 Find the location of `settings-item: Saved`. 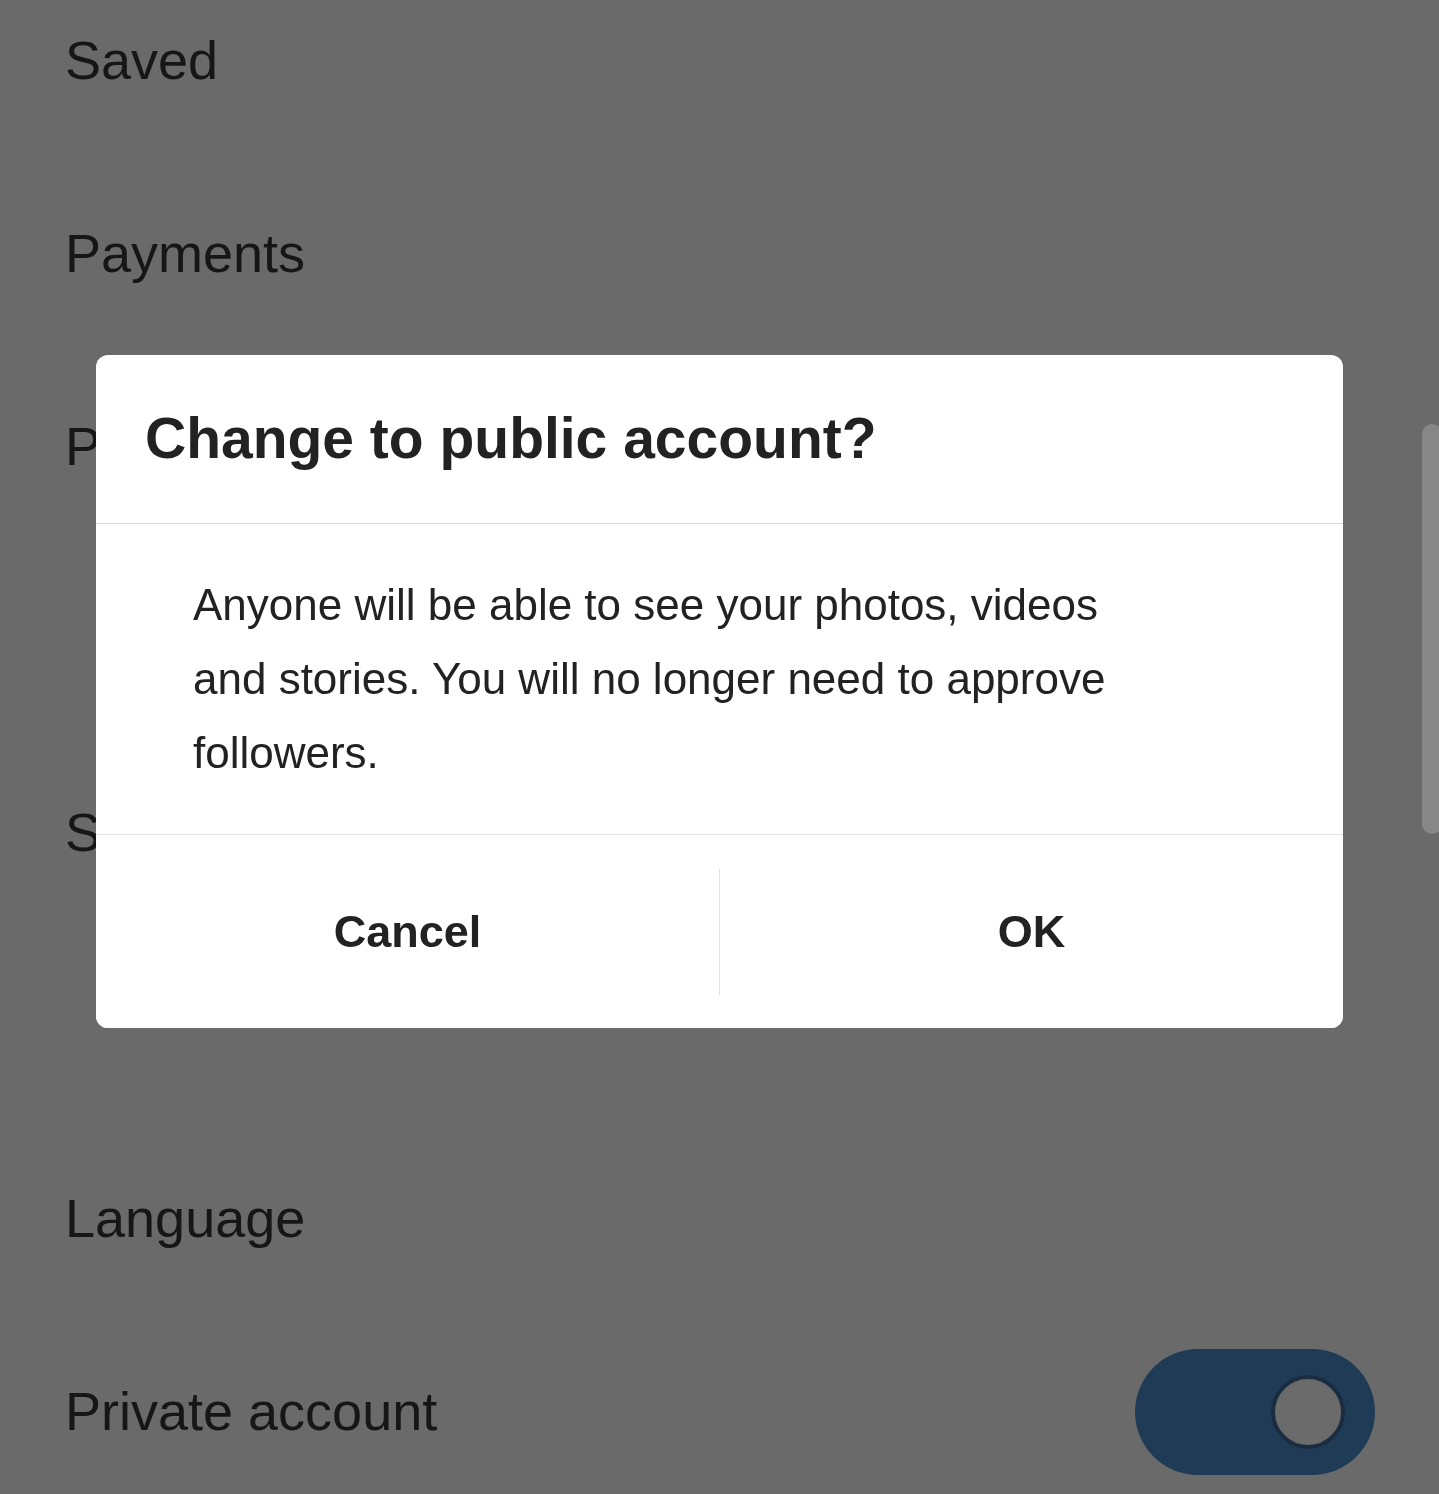

settings-item: Saved is located at coordinates (142, 60).